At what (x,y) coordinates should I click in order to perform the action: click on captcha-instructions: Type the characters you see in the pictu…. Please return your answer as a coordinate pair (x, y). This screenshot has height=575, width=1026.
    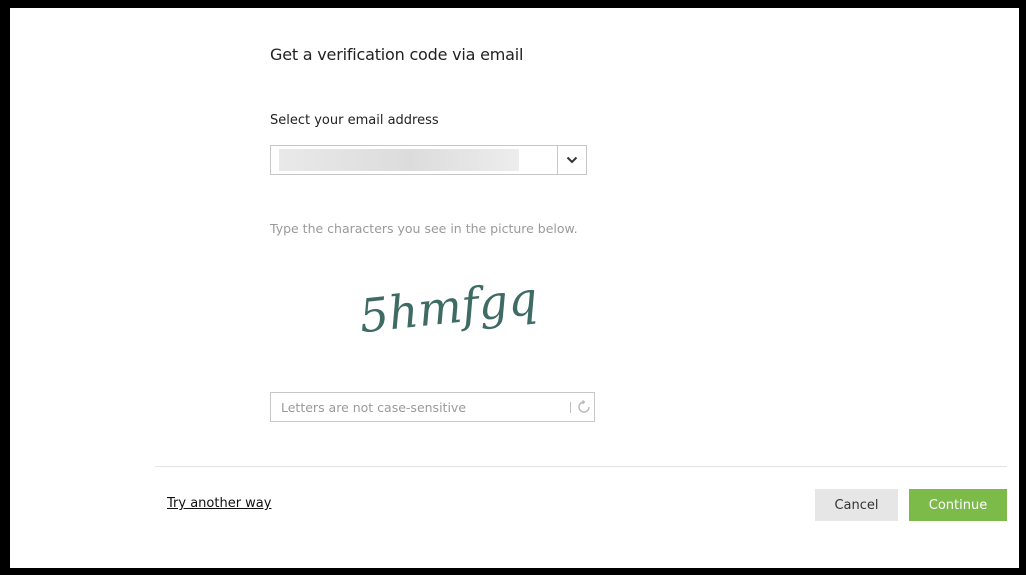
    Looking at the image, I should click on (424, 228).